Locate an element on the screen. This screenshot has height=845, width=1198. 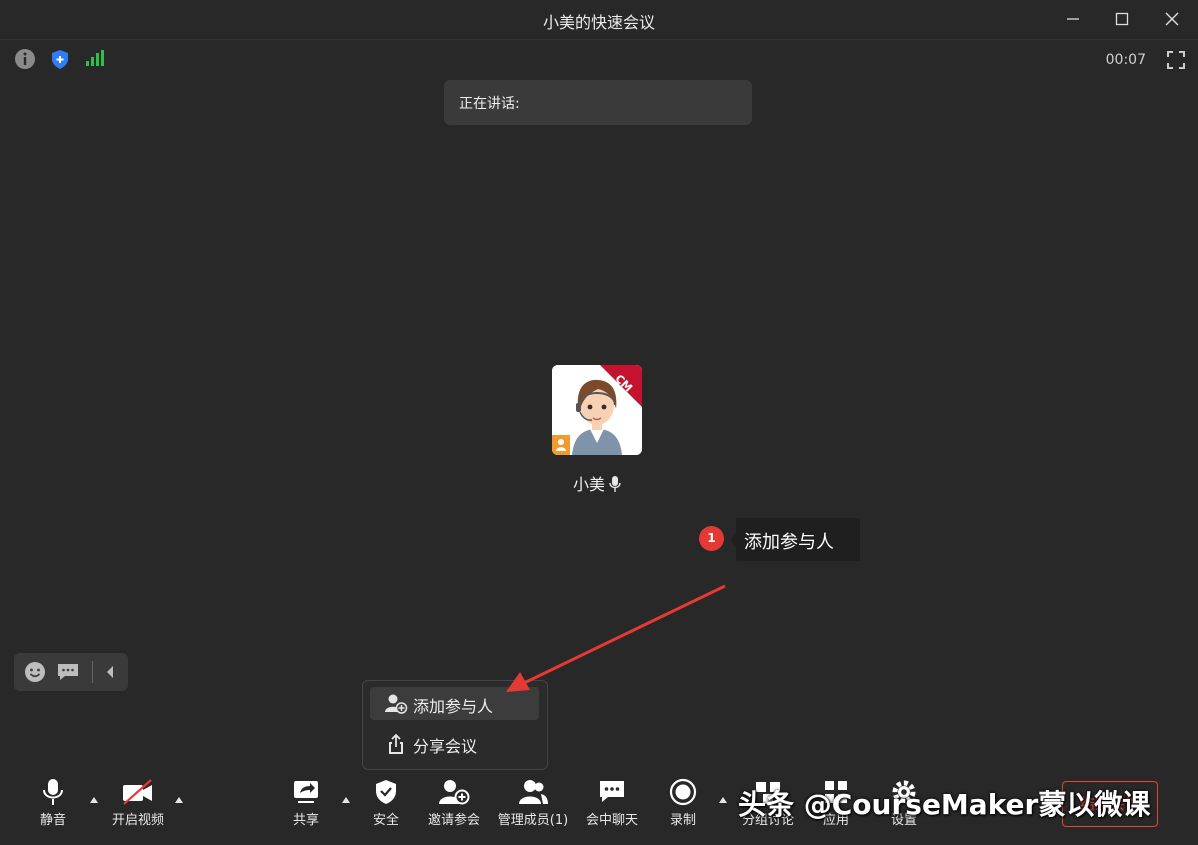
minimize-button is located at coordinates (1073, 19).